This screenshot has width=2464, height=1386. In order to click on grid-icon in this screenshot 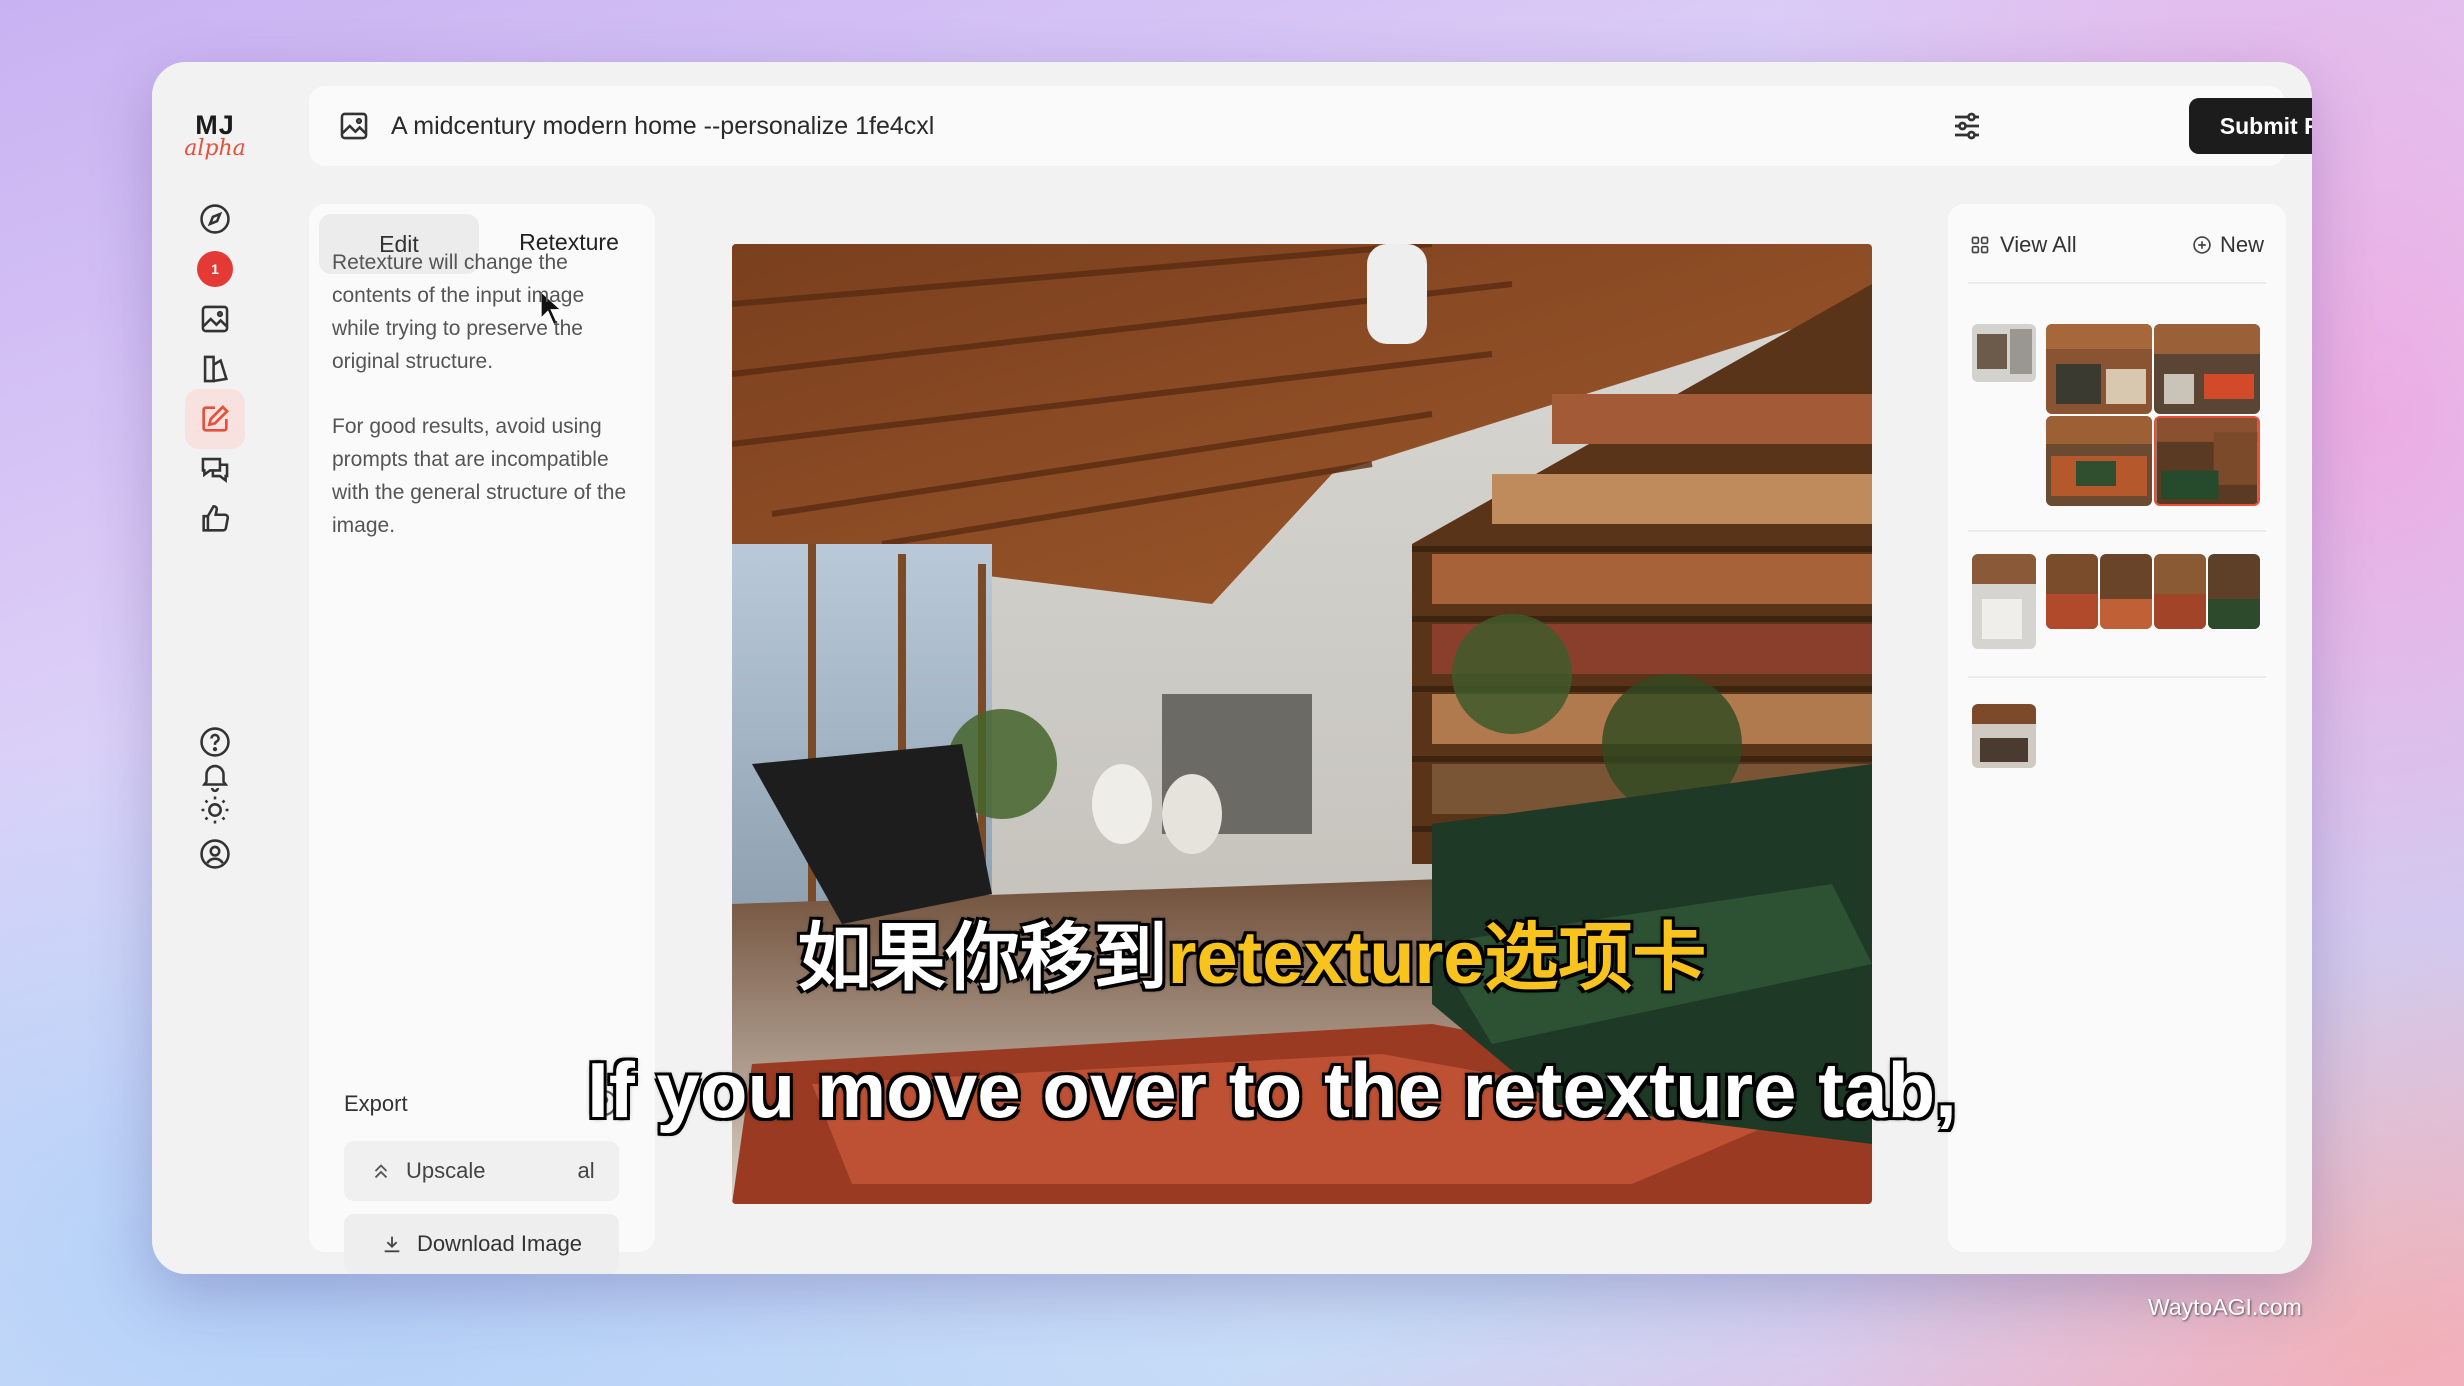, I will do `click(1980, 245)`.